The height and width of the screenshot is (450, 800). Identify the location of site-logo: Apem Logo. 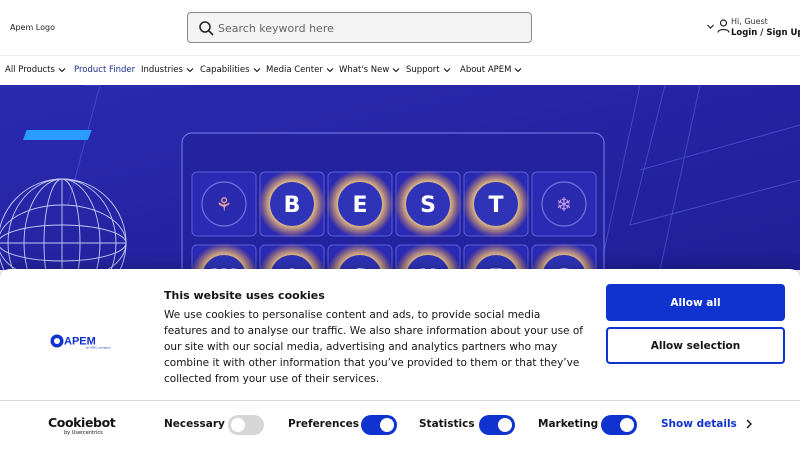
(32, 27).